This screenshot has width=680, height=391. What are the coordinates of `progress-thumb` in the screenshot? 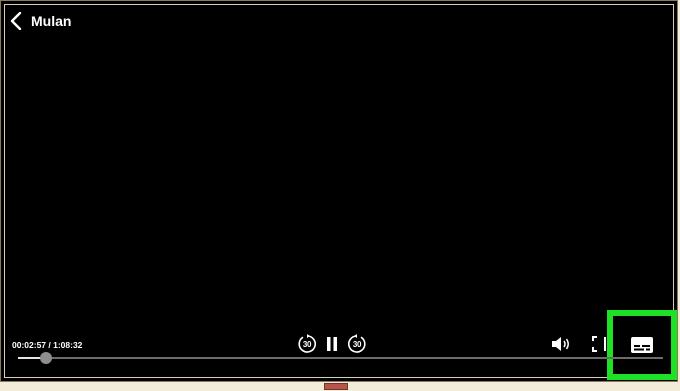 It's located at (45, 358).